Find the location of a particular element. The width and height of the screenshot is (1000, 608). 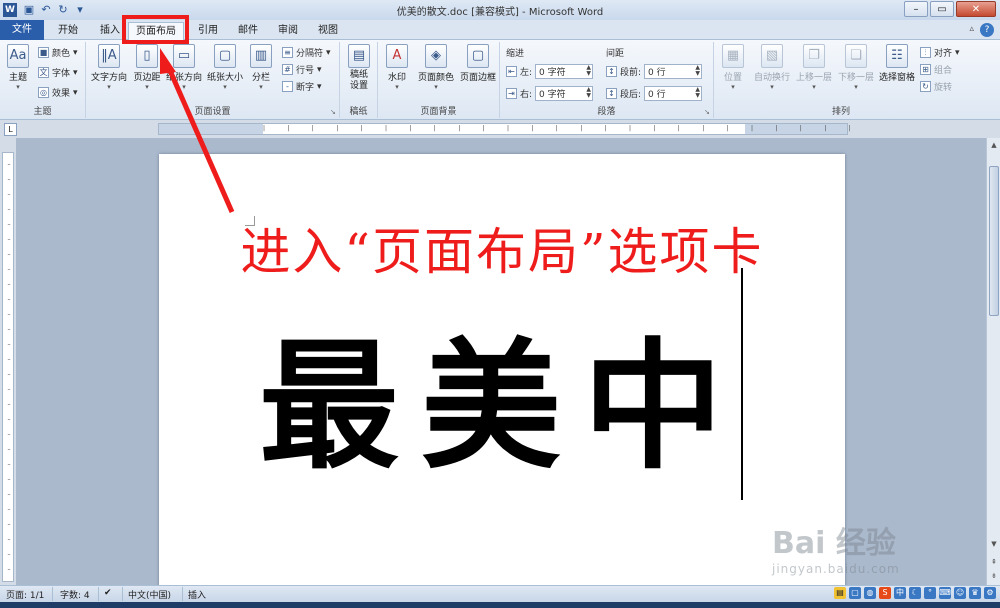

effects-icon: ◎ is located at coordinates (43, 92).